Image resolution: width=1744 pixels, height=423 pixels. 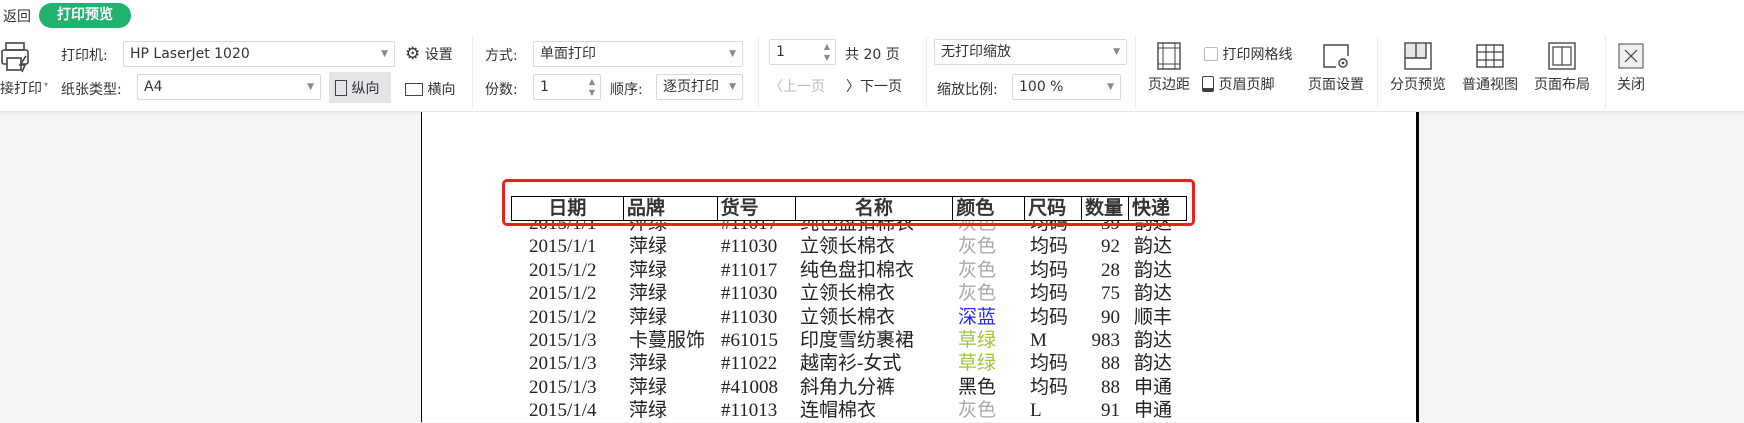 I want to click on direct-print-label: 接打印, so click(x=21, y=88).